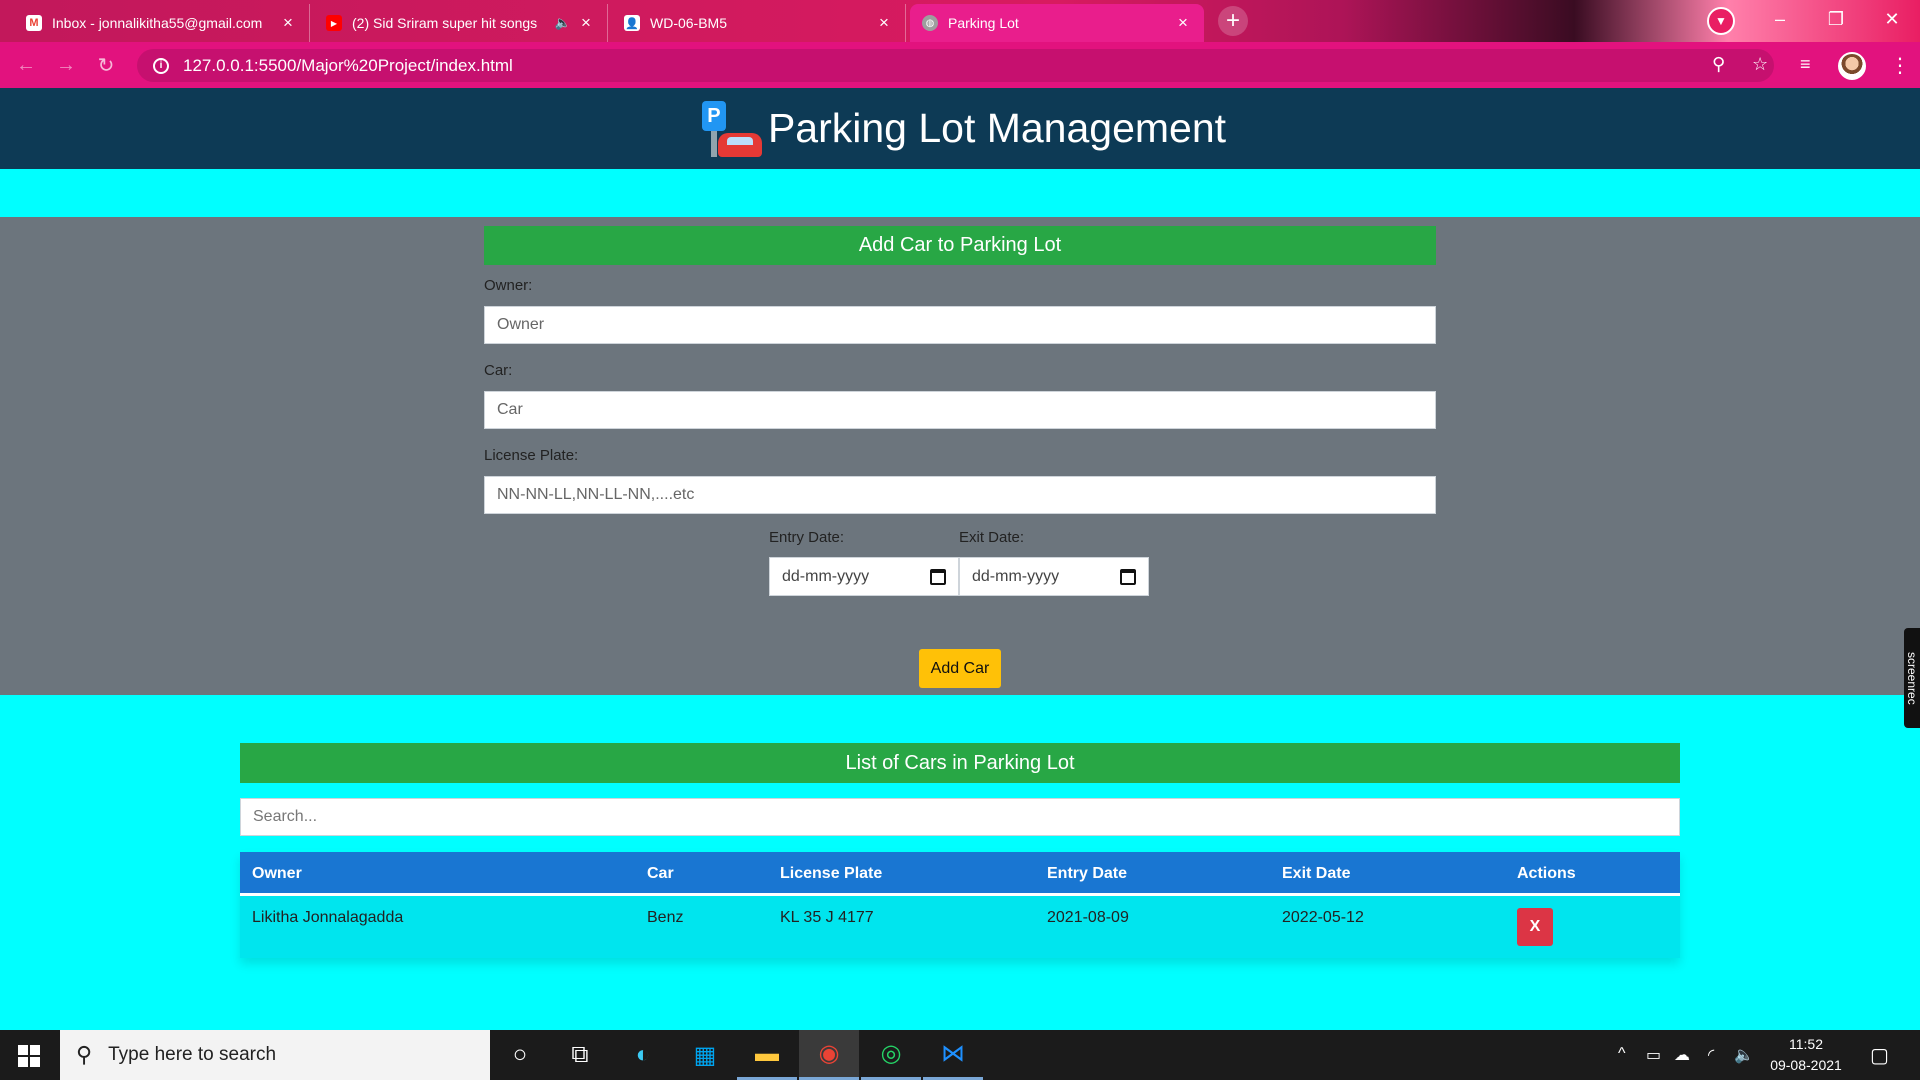  Describe the element at coordinates (643, 1055) in the screenshot. I see `edge-icon: ◐` at that location.